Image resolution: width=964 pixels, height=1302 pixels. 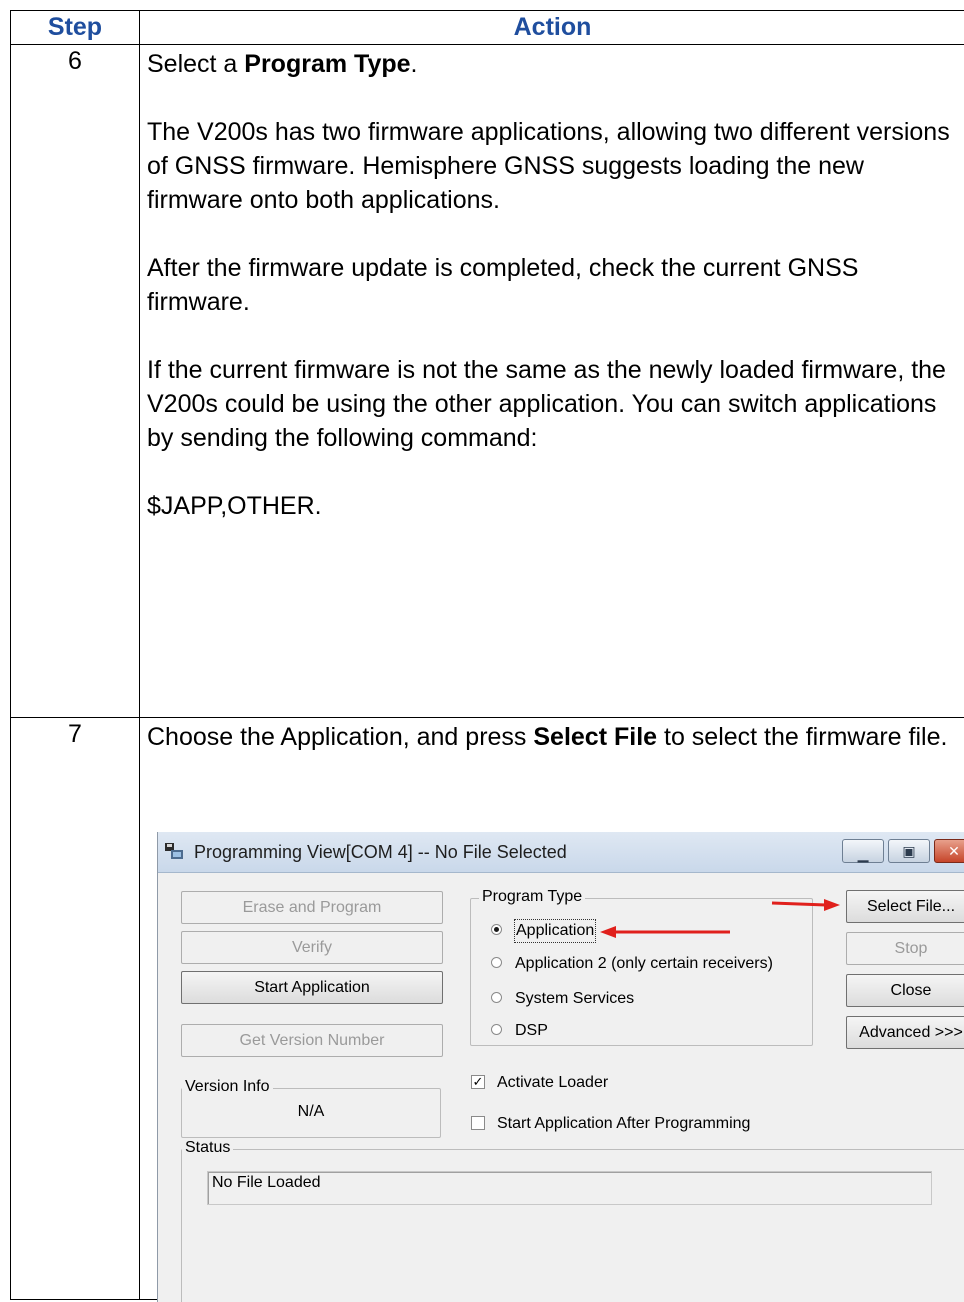 What do you see at coordinates (574, 999) in the screenshot?
I see `radio-label: System Services` at bounding box center [574, 999].